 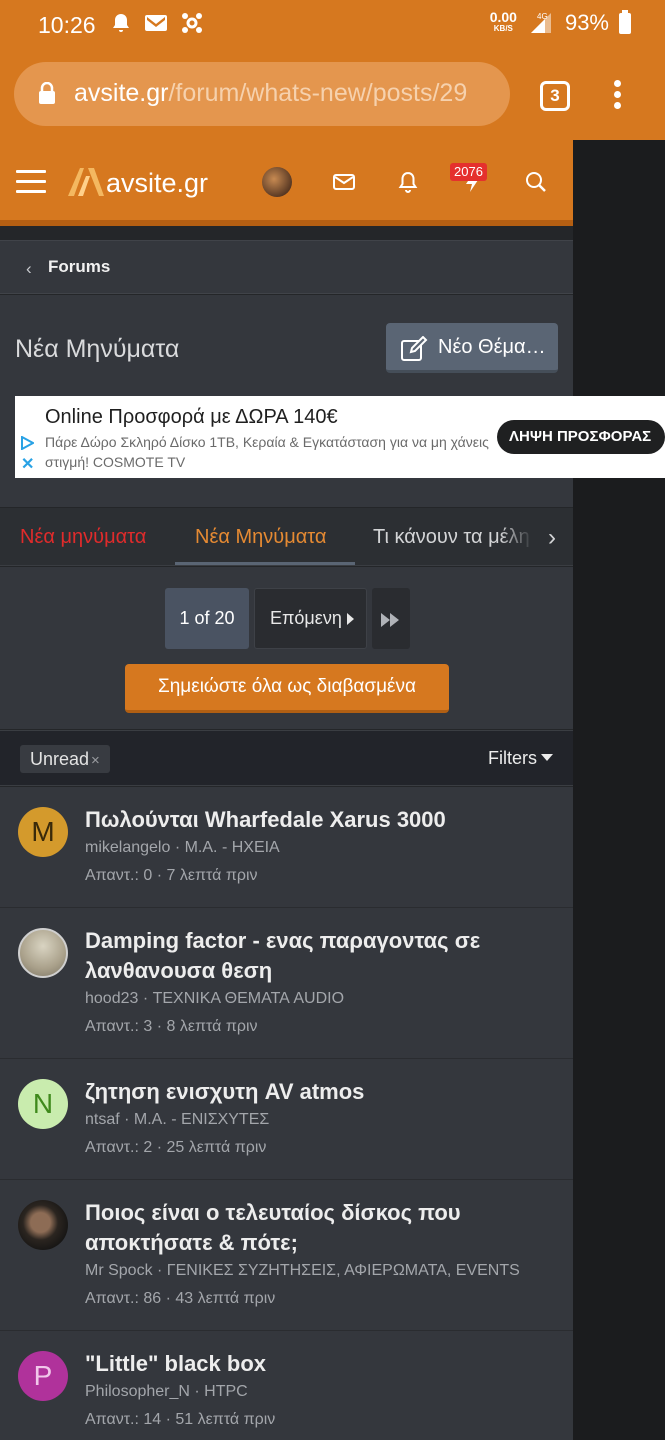 What do you see at coordinates (391, 618) in the screenshot?
I see `last-page-button` at bounding box center [391, 618].